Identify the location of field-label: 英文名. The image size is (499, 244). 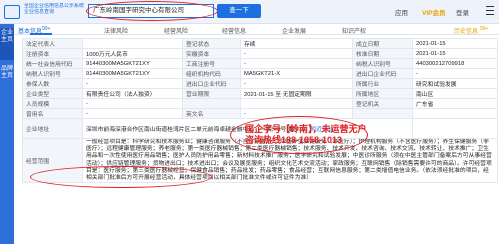
(211, 113).